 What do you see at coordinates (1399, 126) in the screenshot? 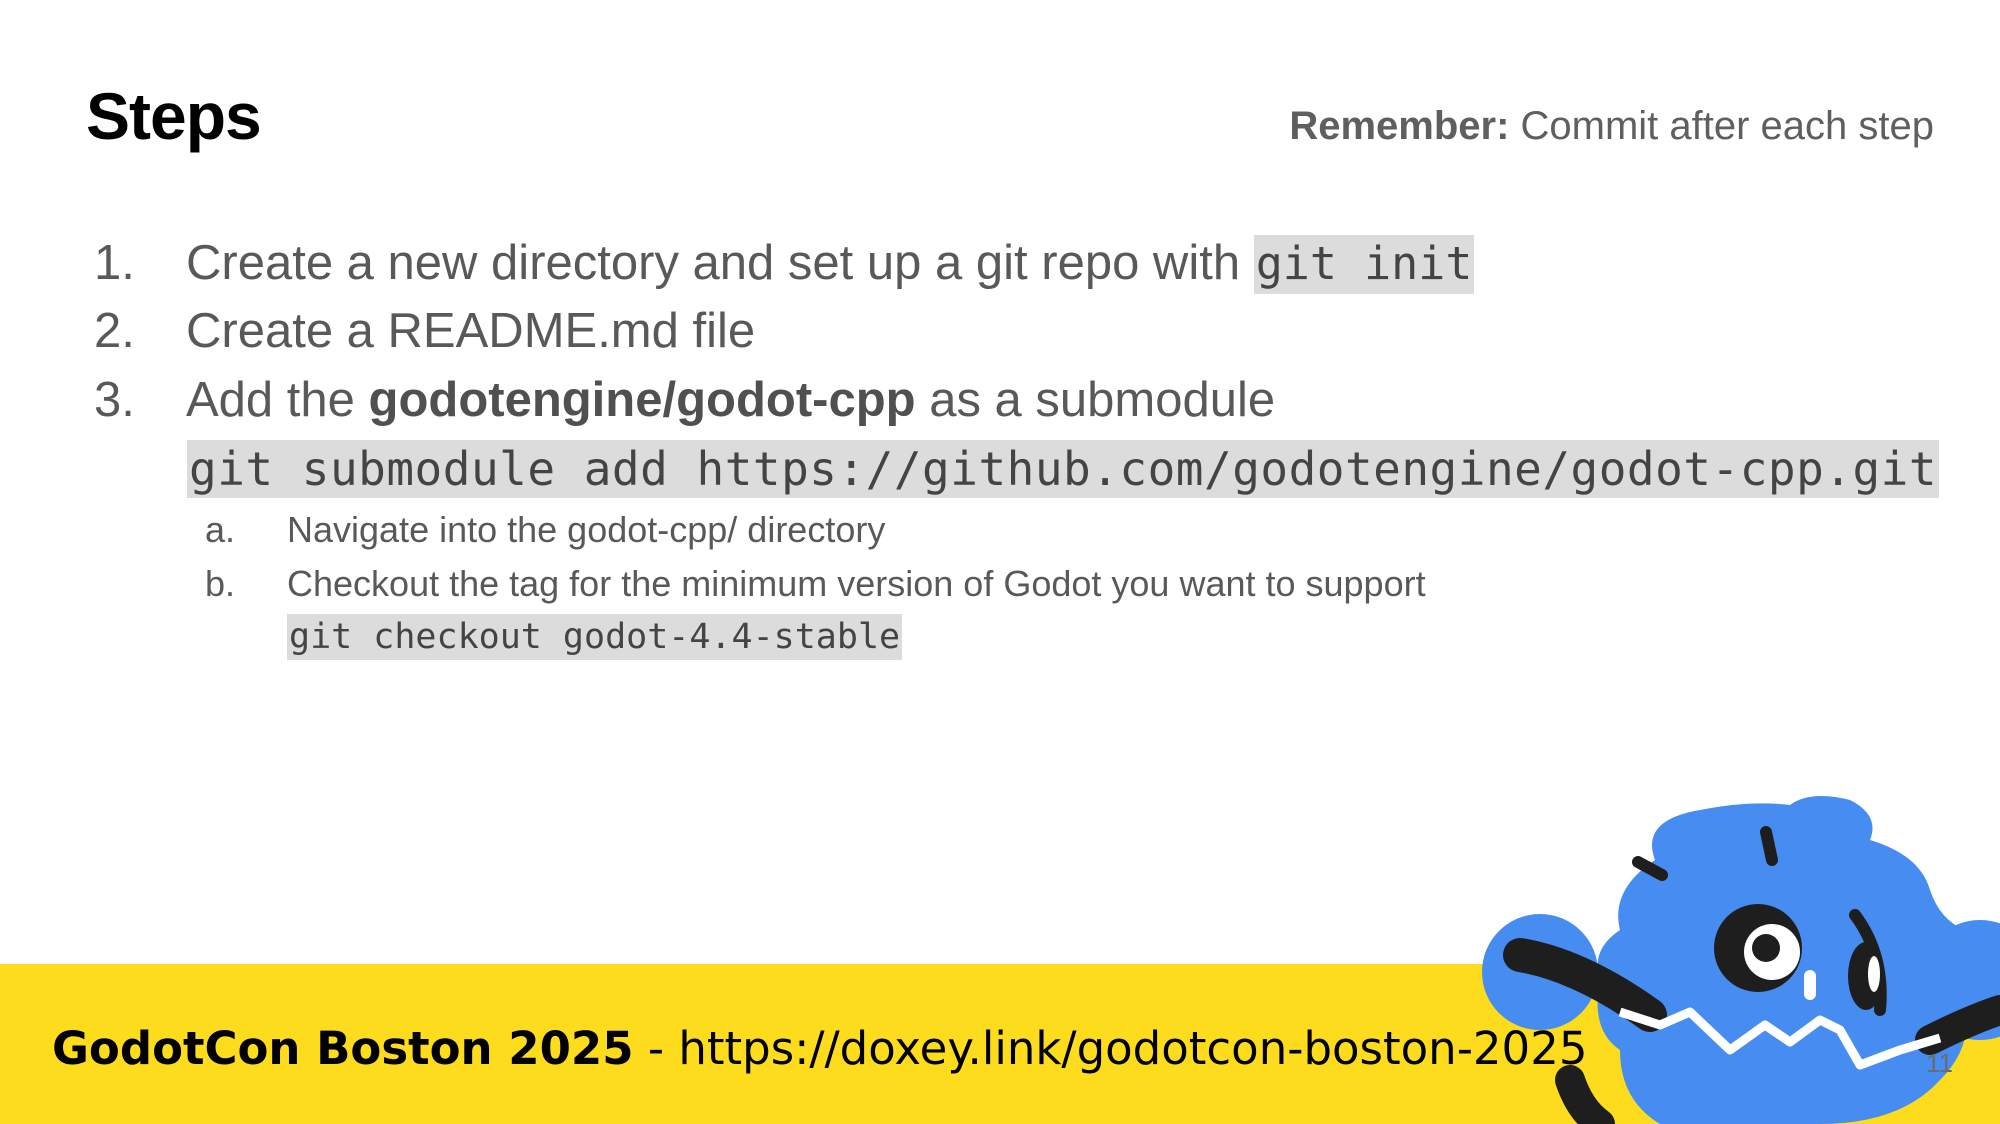
I see `reminder-label: Remember:` at bounding box center [1399, 126].